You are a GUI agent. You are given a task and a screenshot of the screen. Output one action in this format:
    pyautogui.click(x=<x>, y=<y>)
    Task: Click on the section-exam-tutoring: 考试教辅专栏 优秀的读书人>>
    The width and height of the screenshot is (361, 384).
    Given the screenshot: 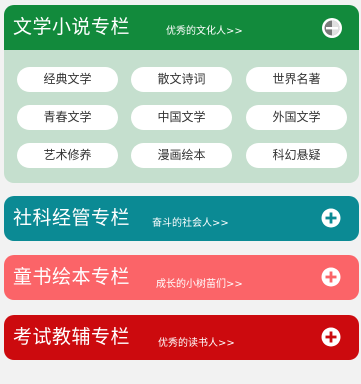 What is the action you would take?
    pyautogui.click(x=181, y=337)
    